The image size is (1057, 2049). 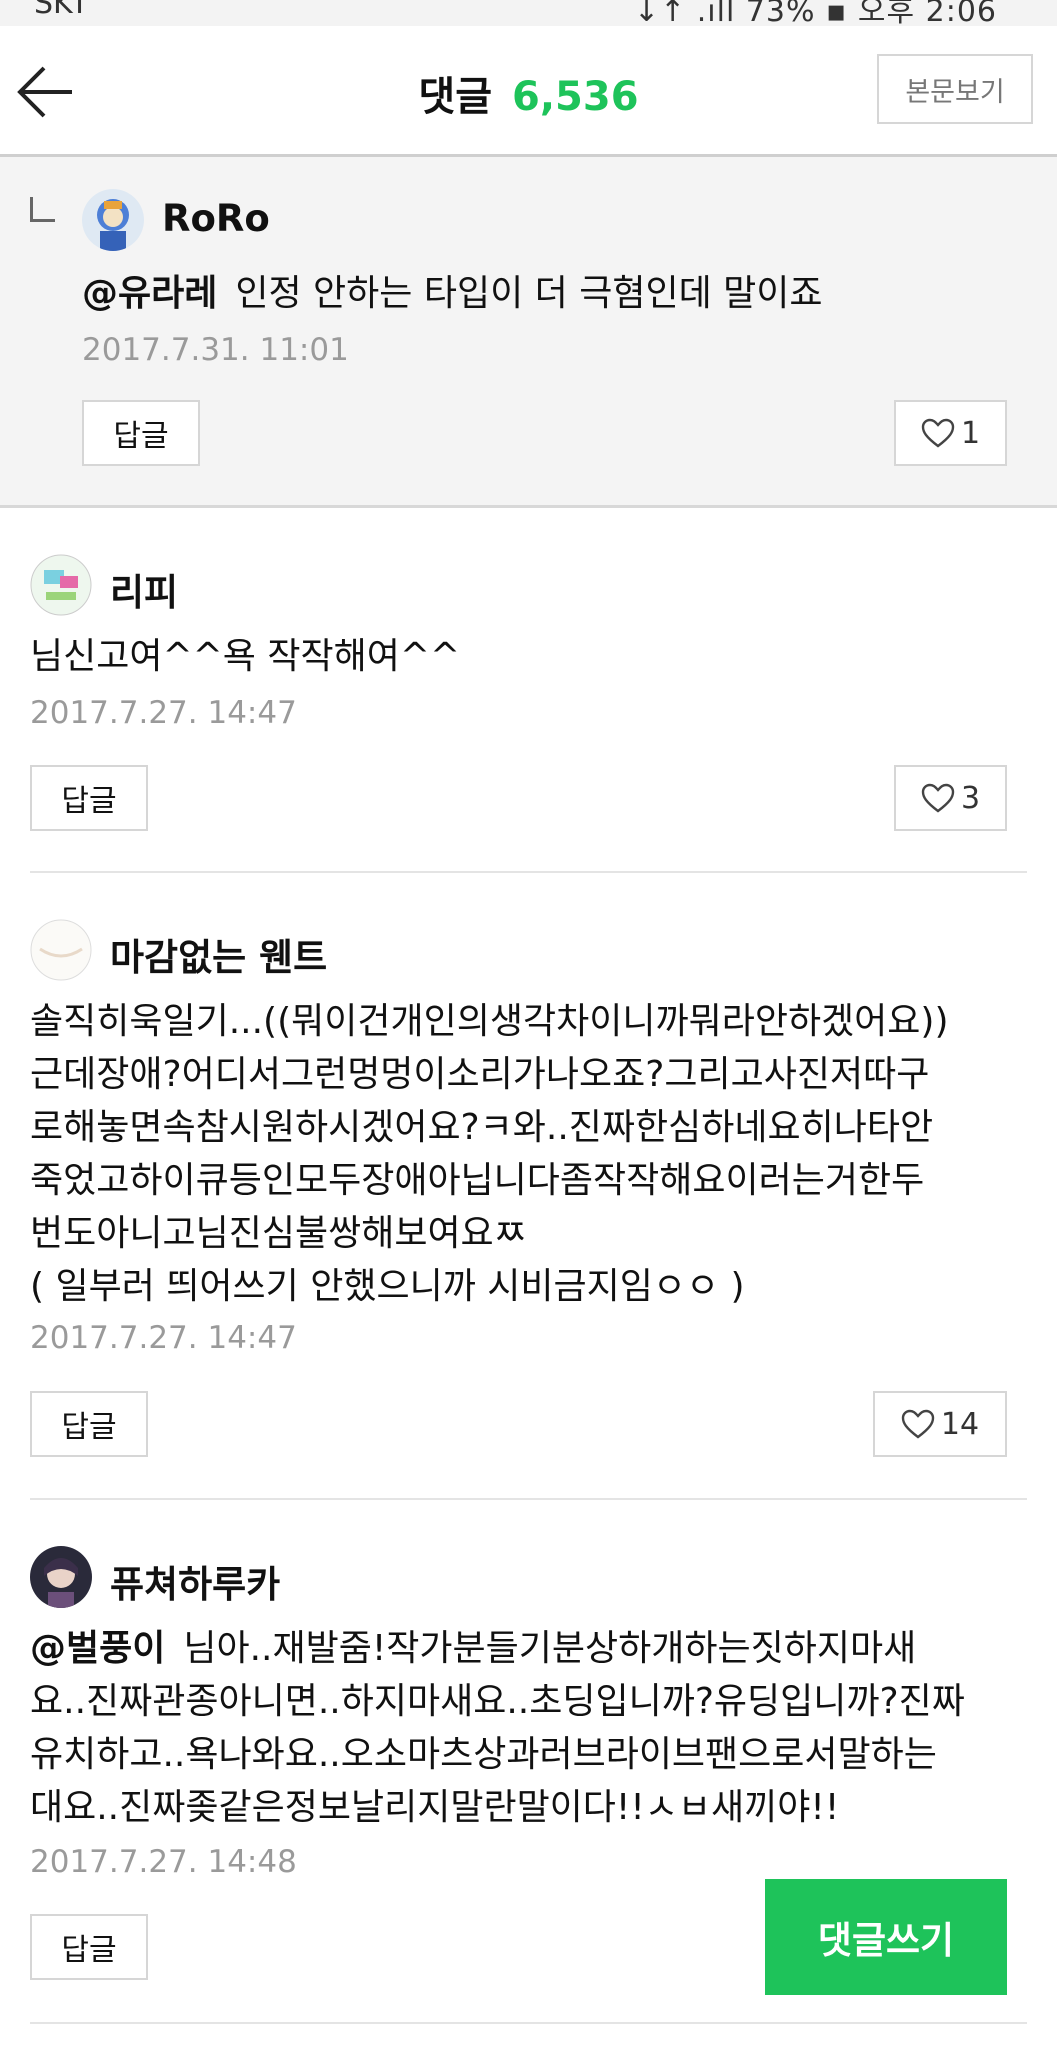 I want to click on page-title-label: 댓글, so click(x=455, y=97).